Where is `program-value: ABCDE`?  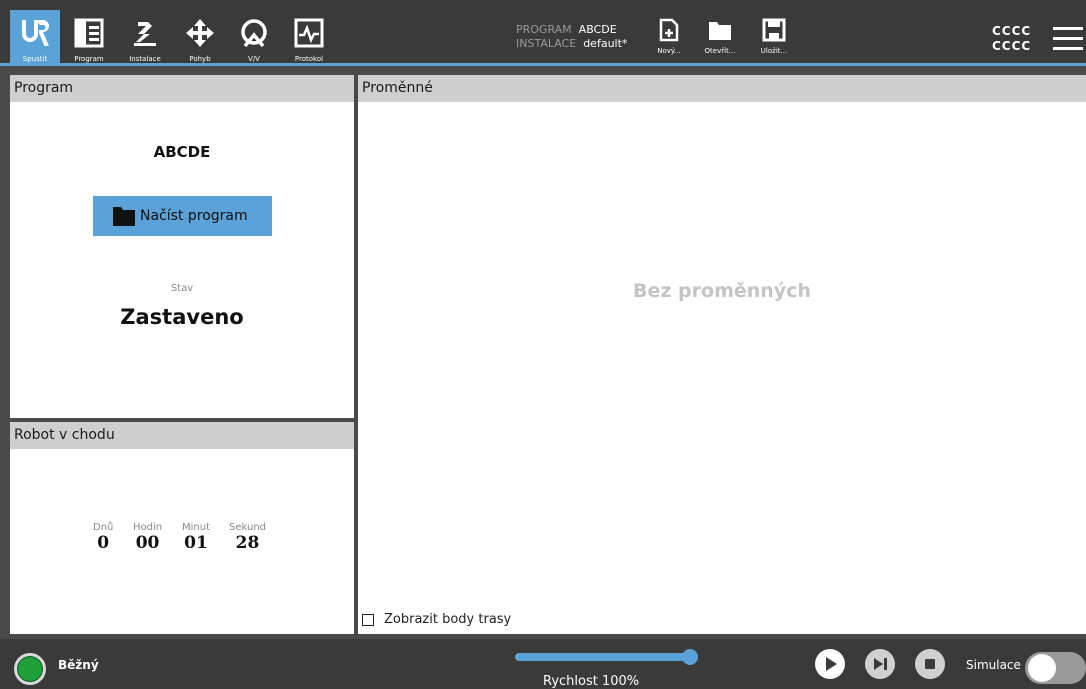 program-value: ABCDE is located at coordinates (597, 29).